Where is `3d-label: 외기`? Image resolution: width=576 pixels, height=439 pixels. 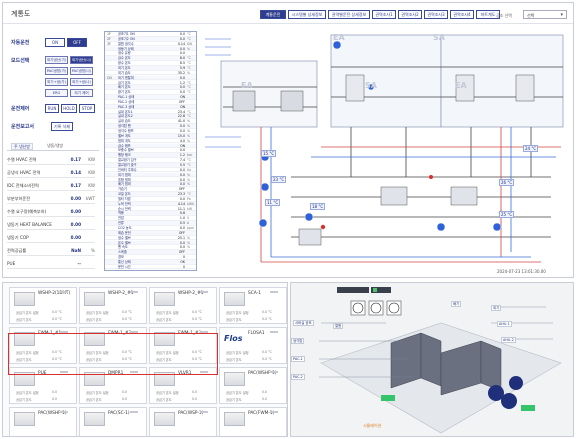
3d-label: 외기 is located at coordinates (496, 308).